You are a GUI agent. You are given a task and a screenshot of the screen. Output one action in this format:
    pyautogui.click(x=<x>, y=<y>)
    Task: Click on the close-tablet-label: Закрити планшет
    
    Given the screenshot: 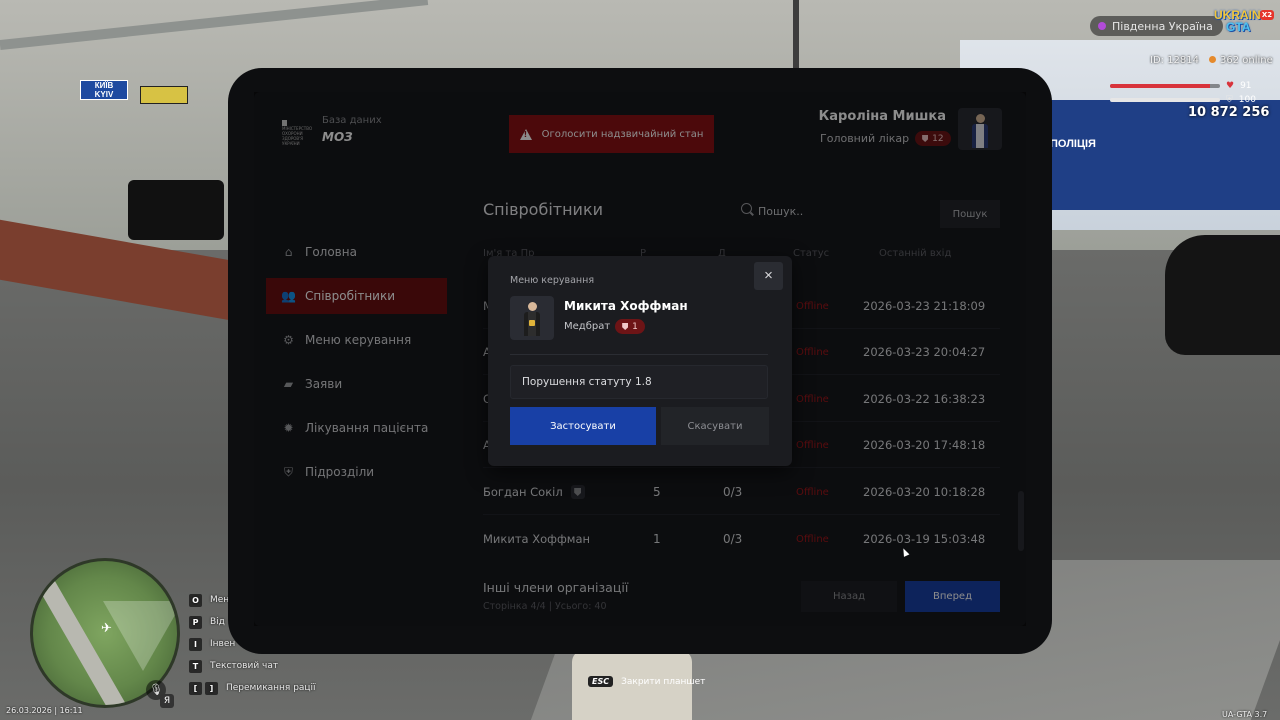 What is the action you would take?
    pyautogui.click(x=663, y=681)
    